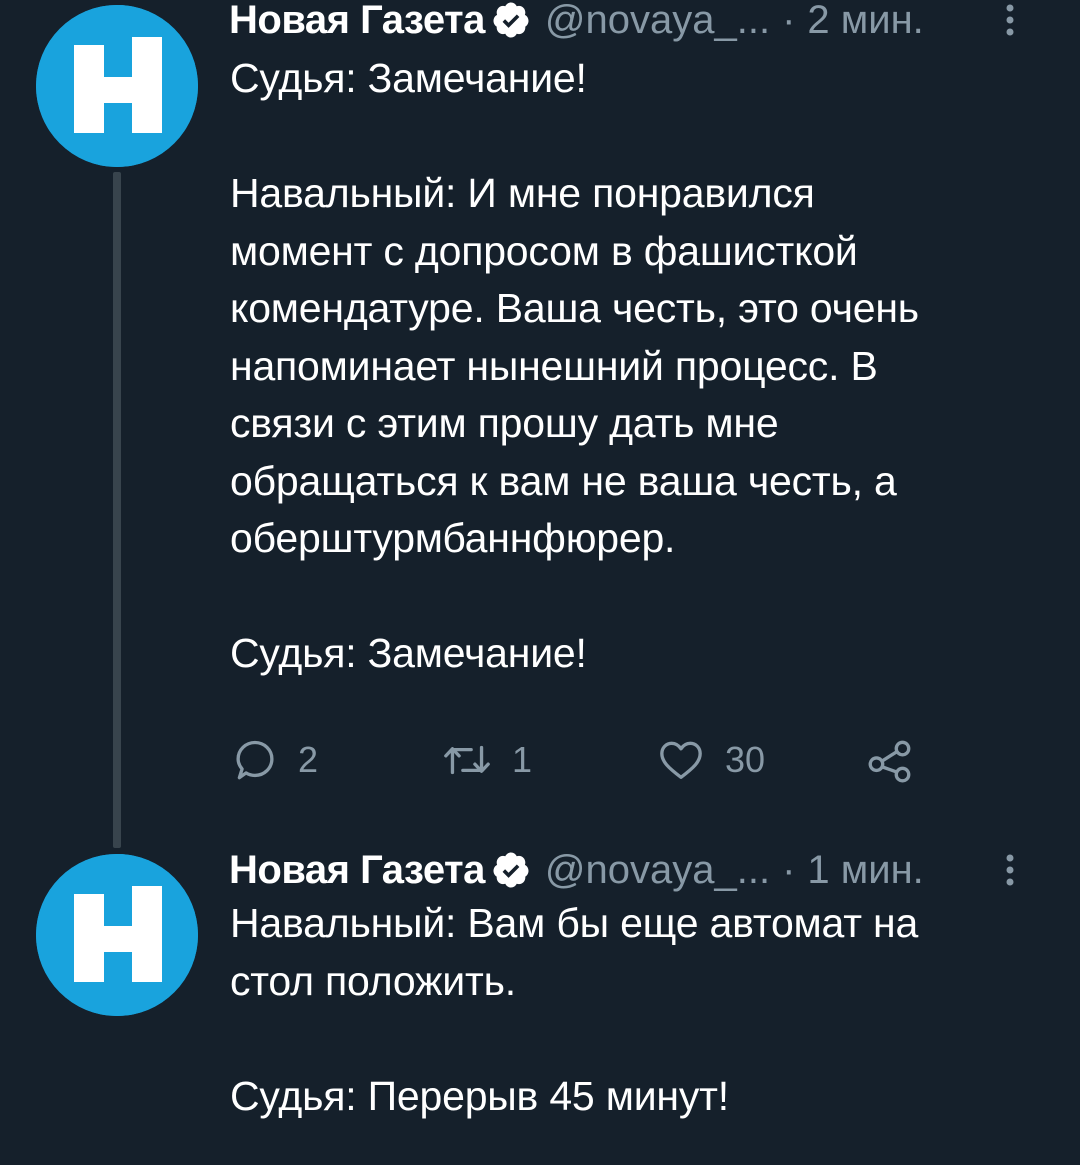 The width and height of the screenshot is (1080, 1165). What do you see at coordinates (117, 510) in the screenshot?
I see `thread-connector-line` at bounding box center [117, 510].